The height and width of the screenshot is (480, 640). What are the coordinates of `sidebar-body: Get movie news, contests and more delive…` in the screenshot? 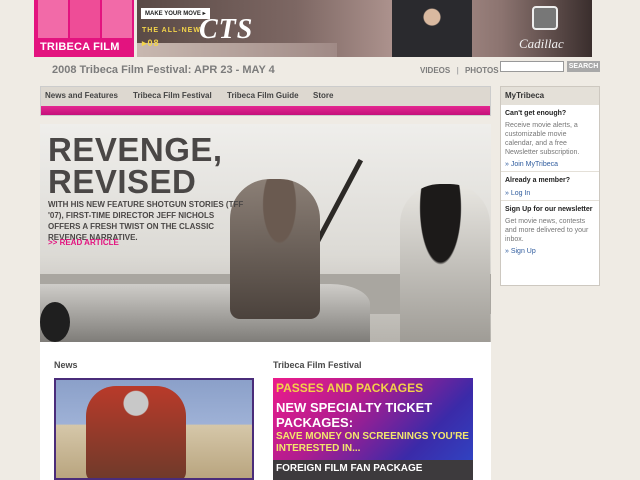 It's located at (547, 230).